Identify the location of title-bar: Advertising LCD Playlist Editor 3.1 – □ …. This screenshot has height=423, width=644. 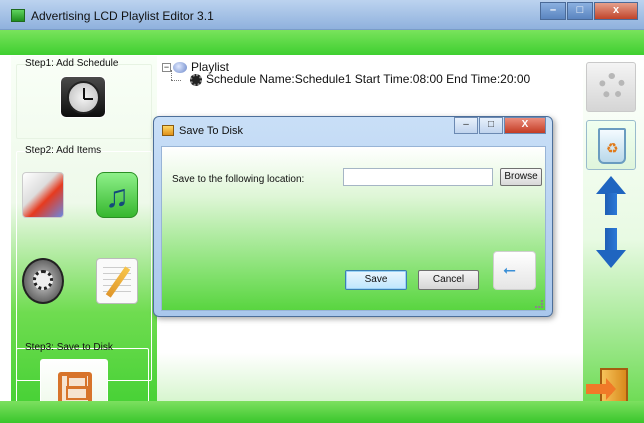
(322, 15).